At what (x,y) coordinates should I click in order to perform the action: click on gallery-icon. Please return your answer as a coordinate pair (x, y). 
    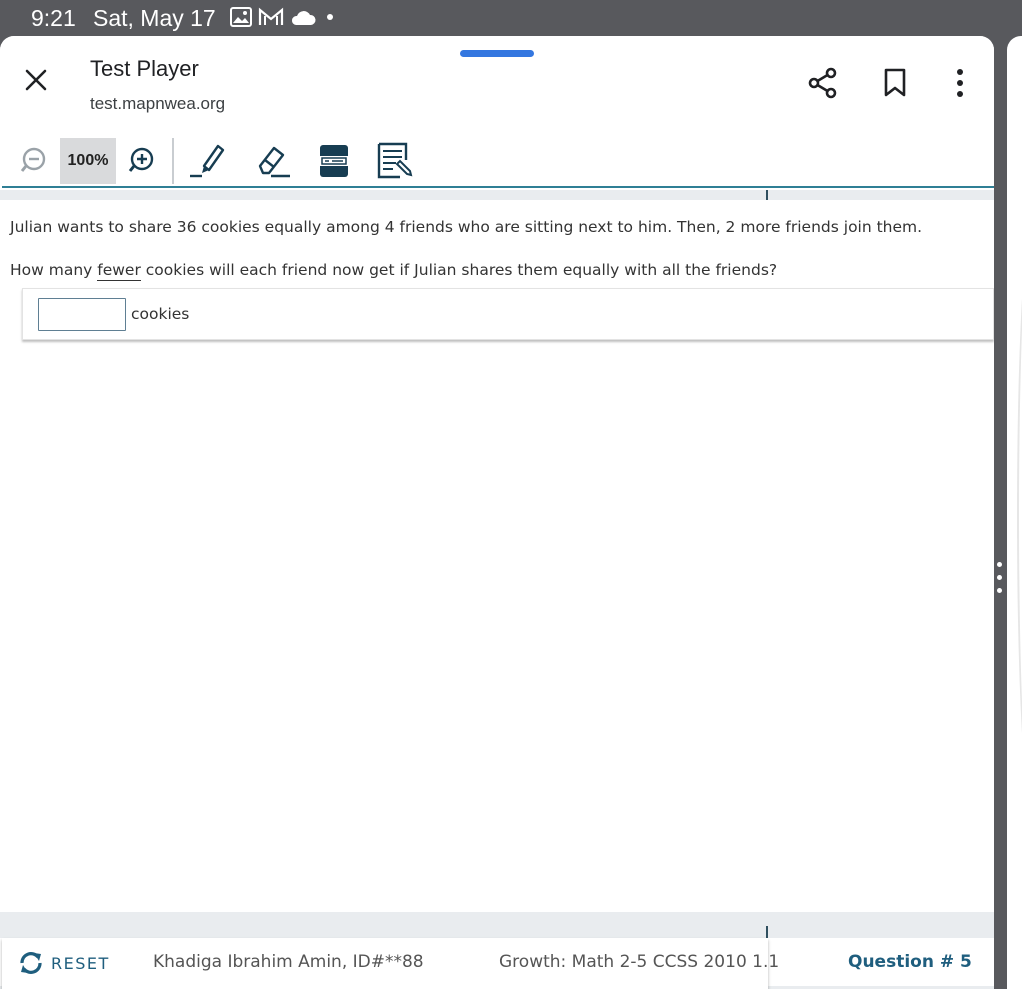
    Looking at the image, I should click on (241, 17).